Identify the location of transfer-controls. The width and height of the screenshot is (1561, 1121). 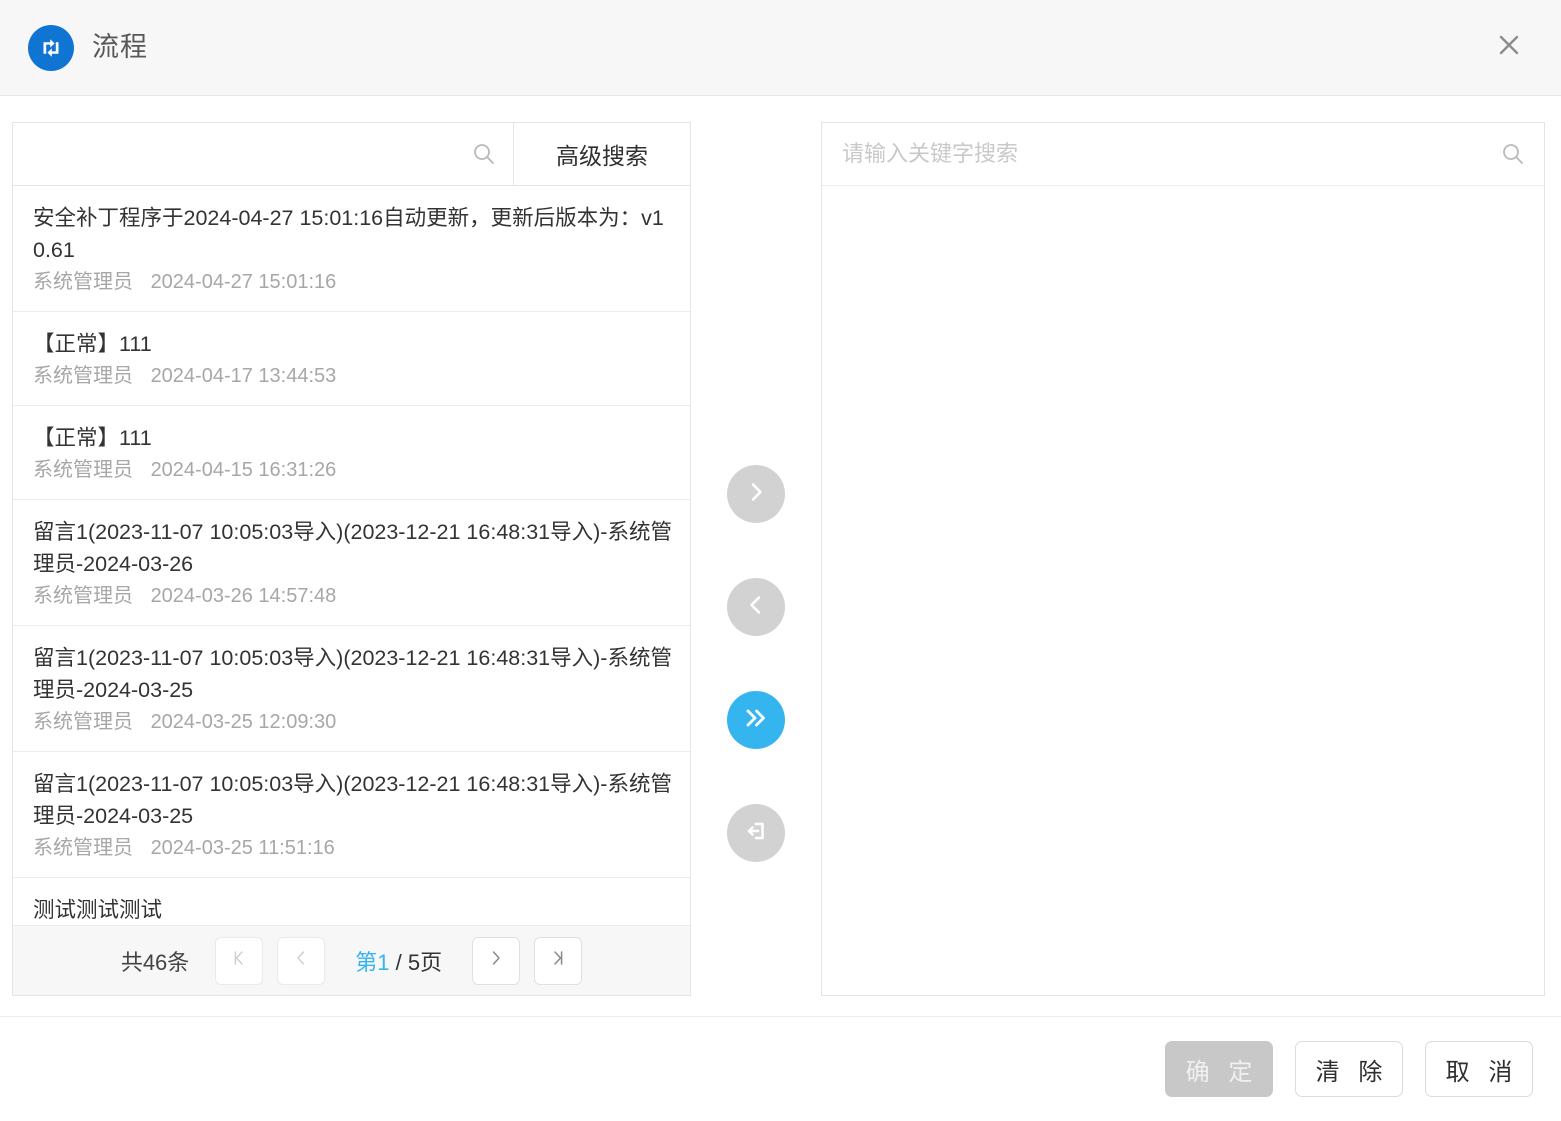
(756, 492).